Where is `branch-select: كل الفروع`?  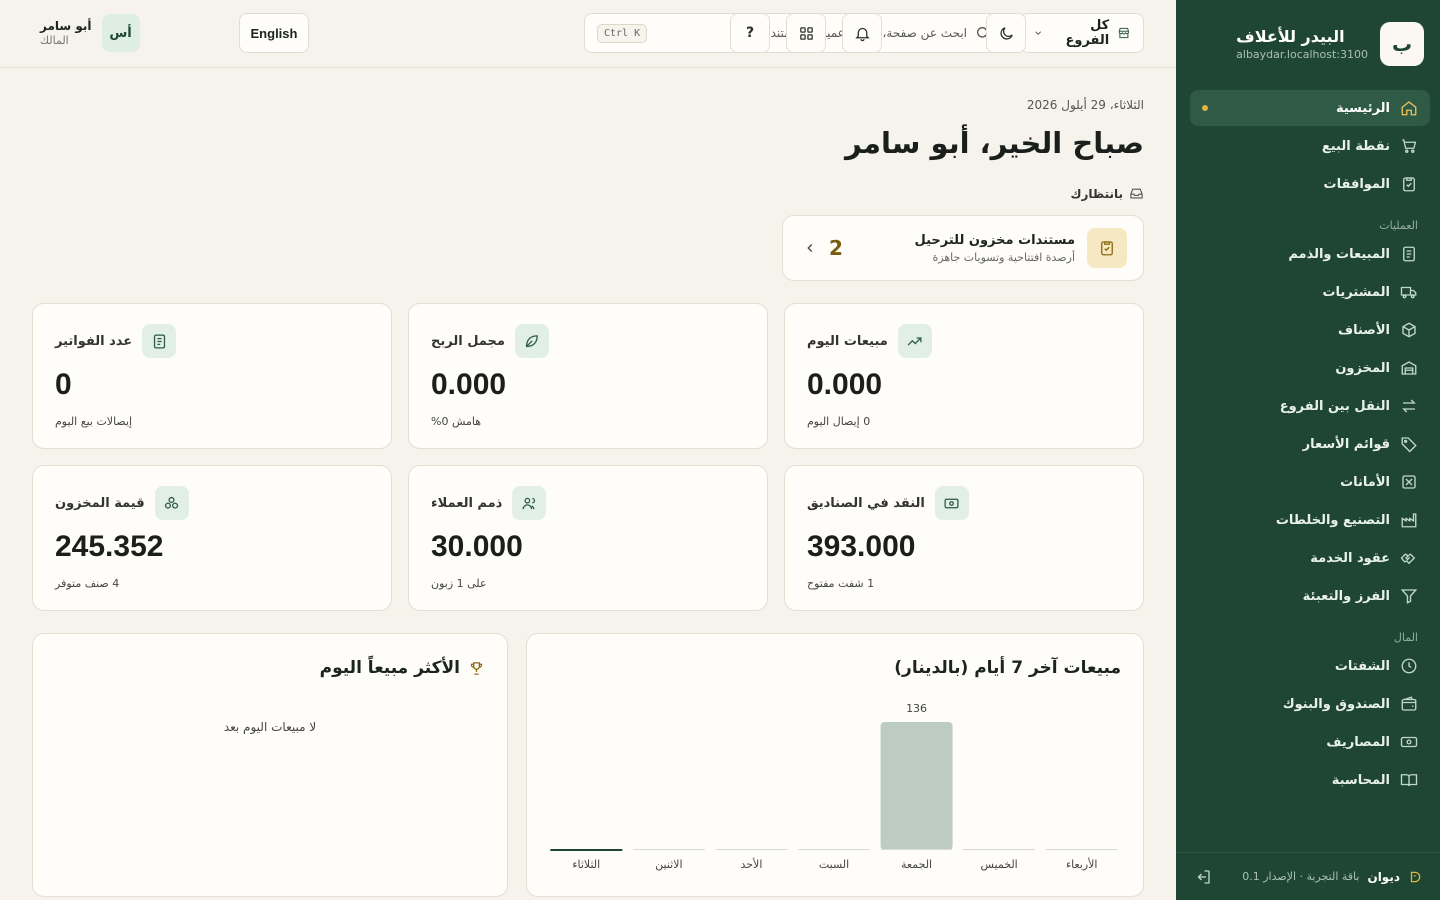
branch-select: كل الفروع is located at coordinates (1082, 33).